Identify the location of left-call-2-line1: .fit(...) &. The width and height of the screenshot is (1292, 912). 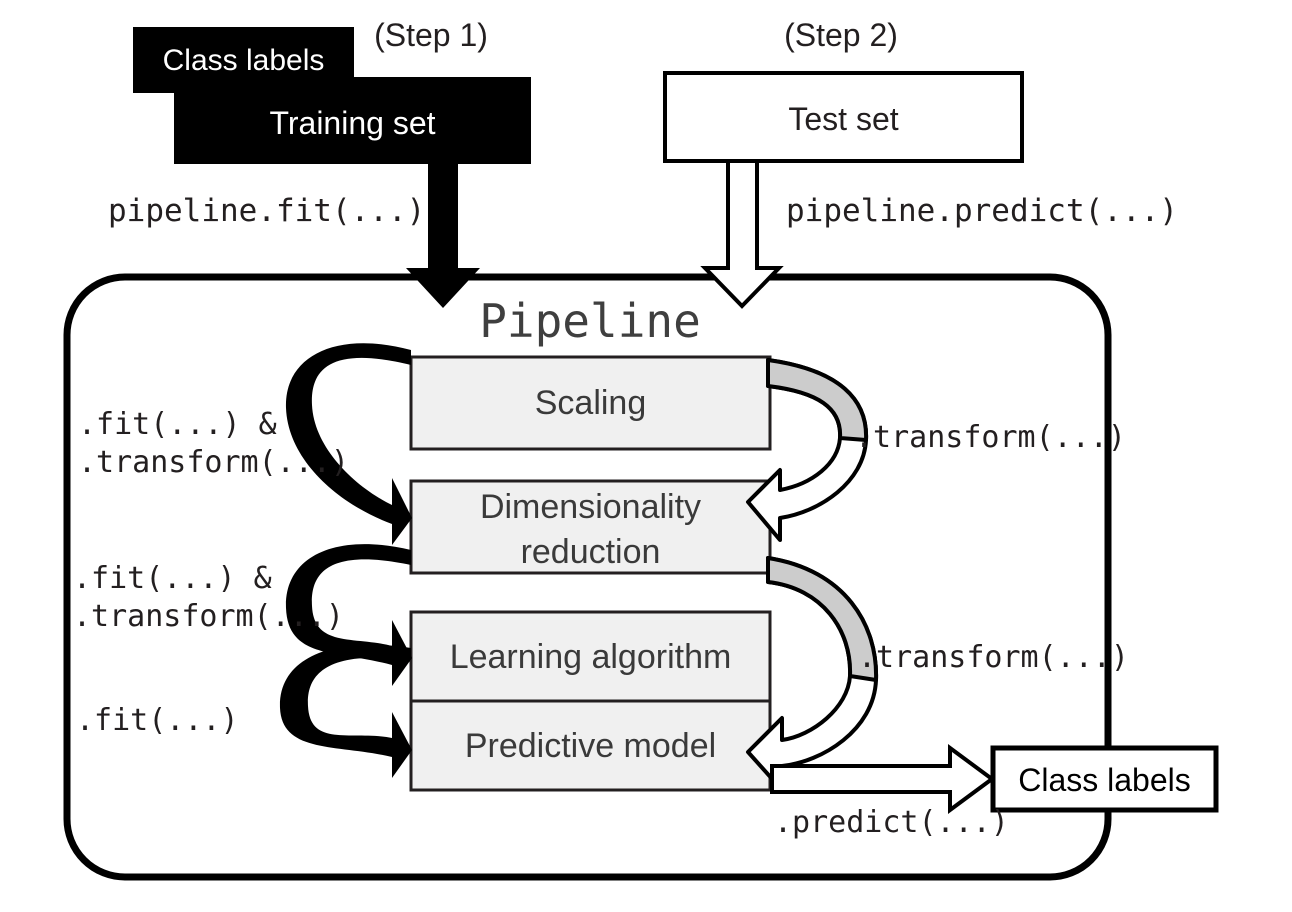
(172, 578).